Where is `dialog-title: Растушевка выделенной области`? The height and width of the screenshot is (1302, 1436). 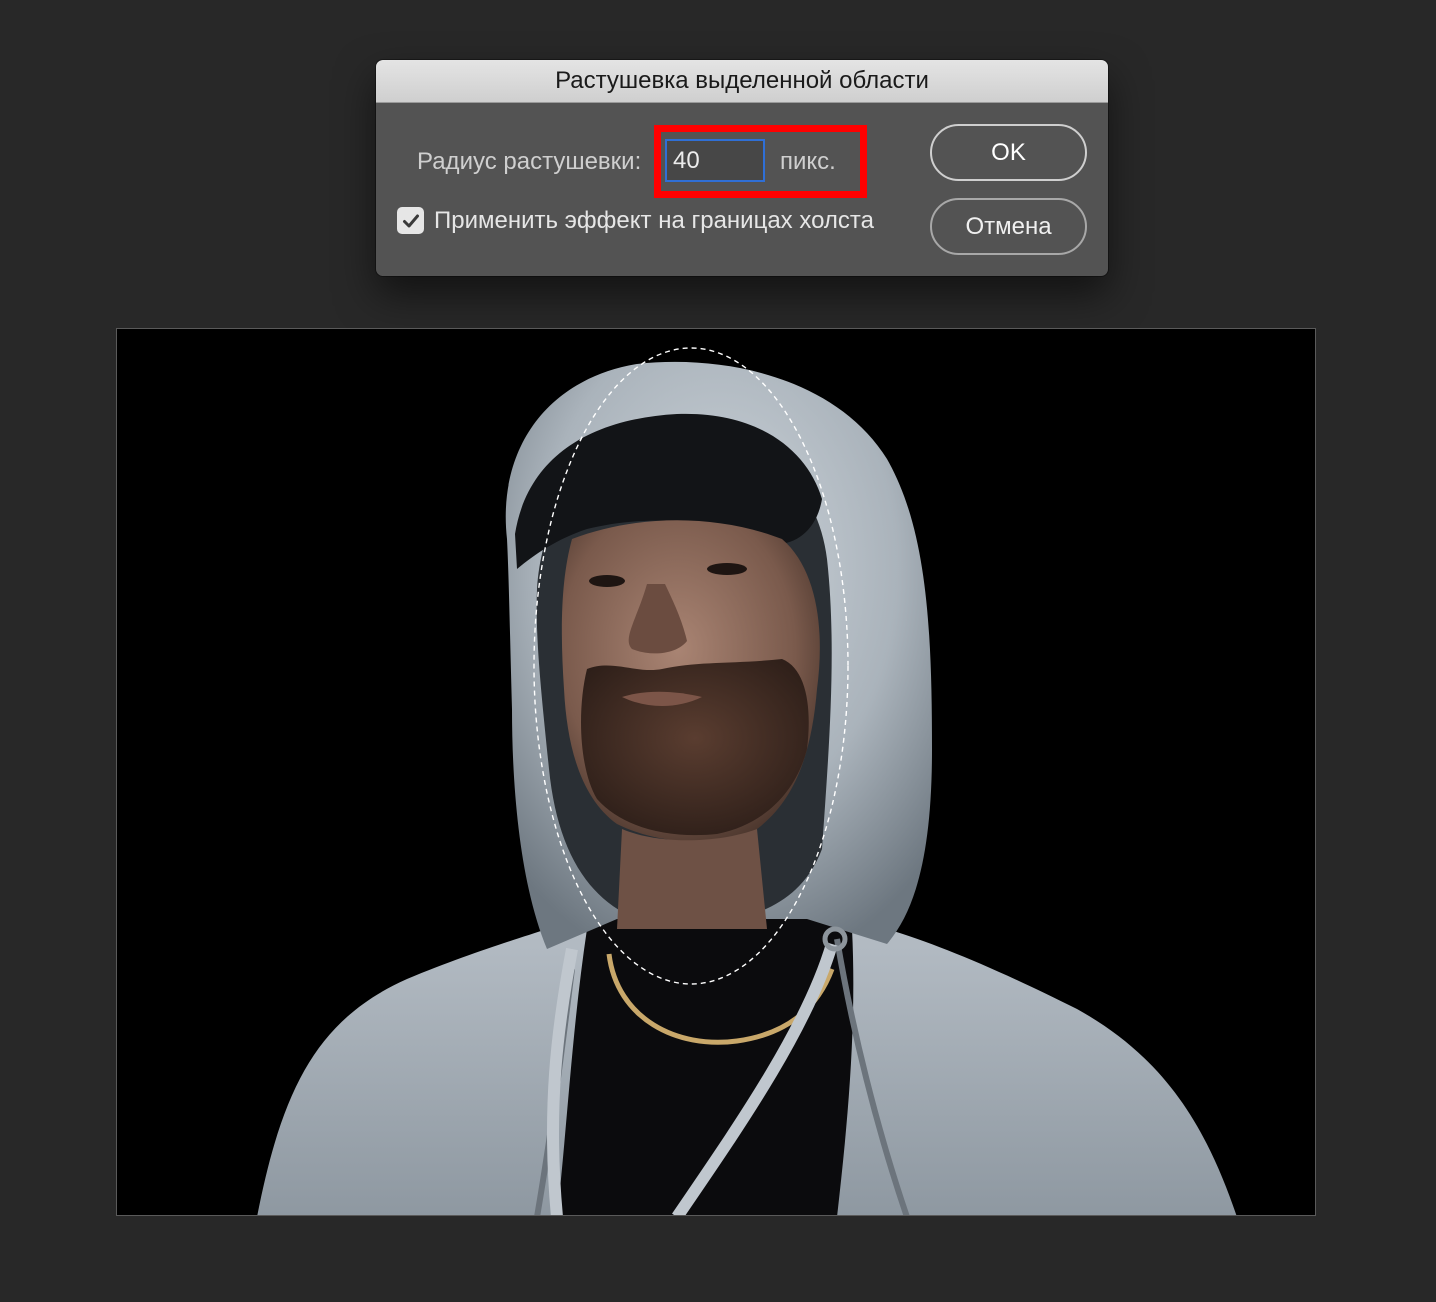
dialog-title: Растушевка выделенной области is located at coordinates (742, 81).